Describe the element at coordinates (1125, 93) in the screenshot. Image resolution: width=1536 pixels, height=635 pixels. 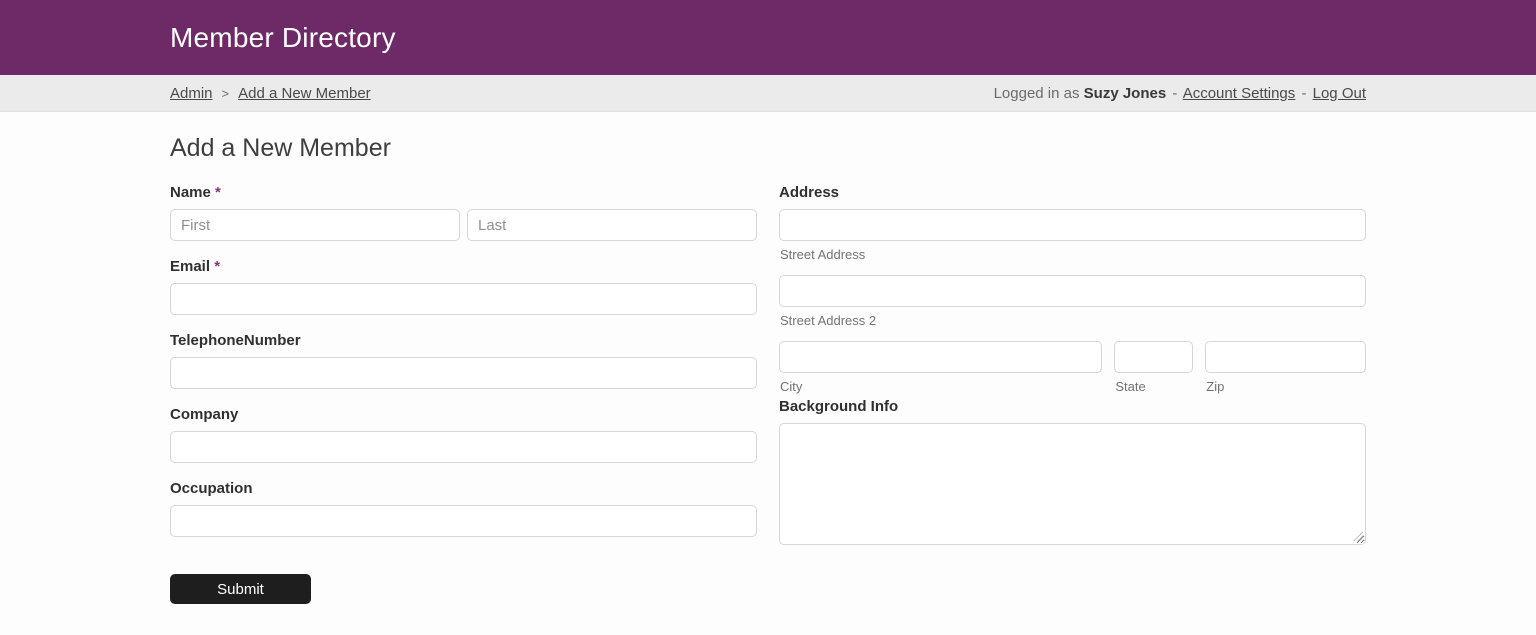
I see `user-name: Suzy Jones` at that location.